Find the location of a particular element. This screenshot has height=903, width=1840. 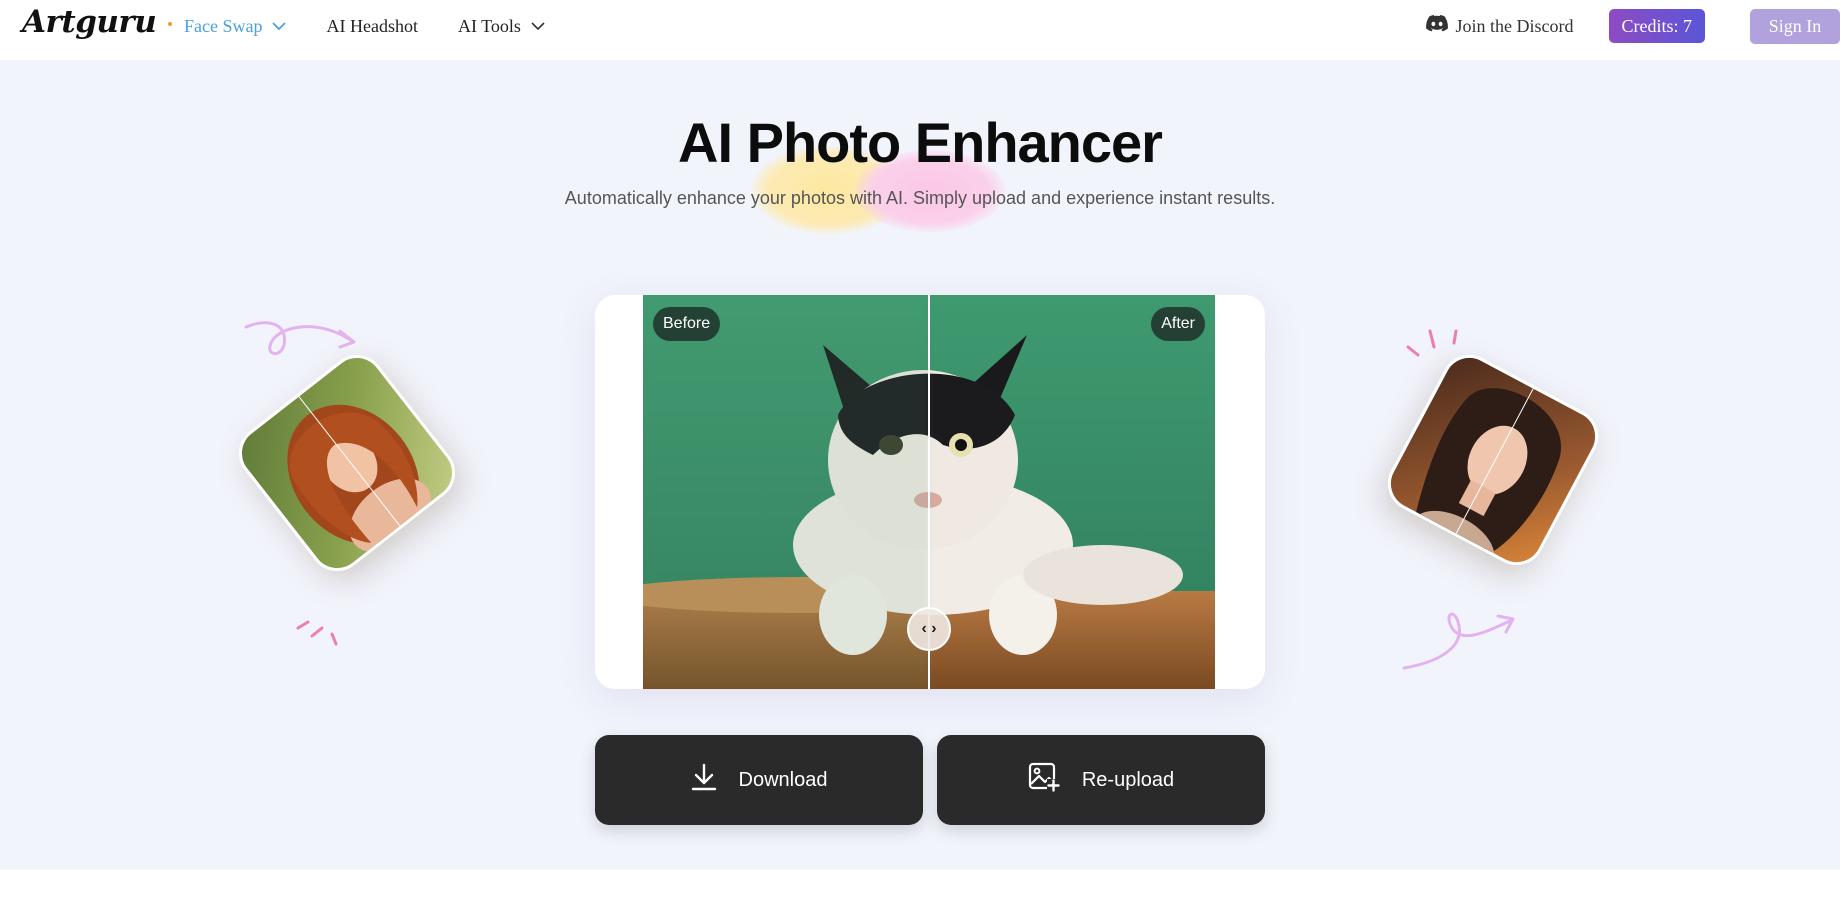

nav-ai-headshot-label: AI Headshot is located at coordinates (372, 25).